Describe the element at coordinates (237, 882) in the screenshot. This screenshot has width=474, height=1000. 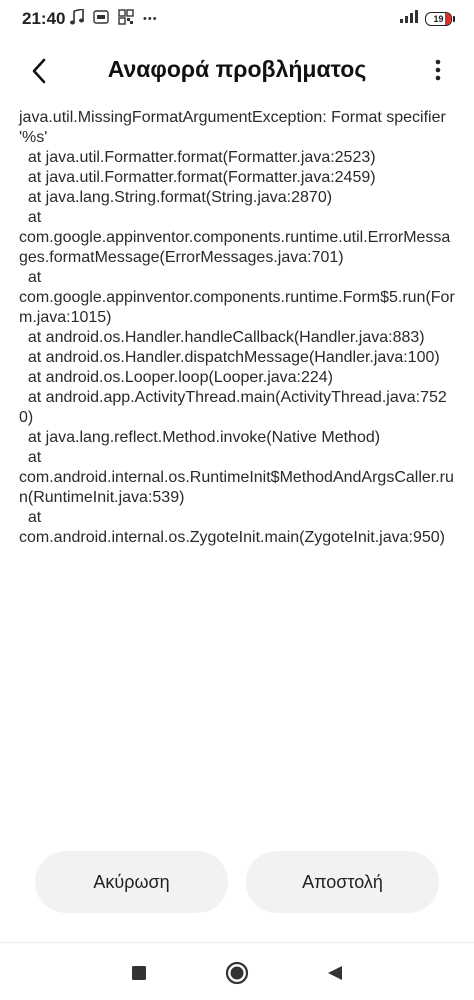
I see `action-buttons: Ακύρωση Αποστολή` at that location.